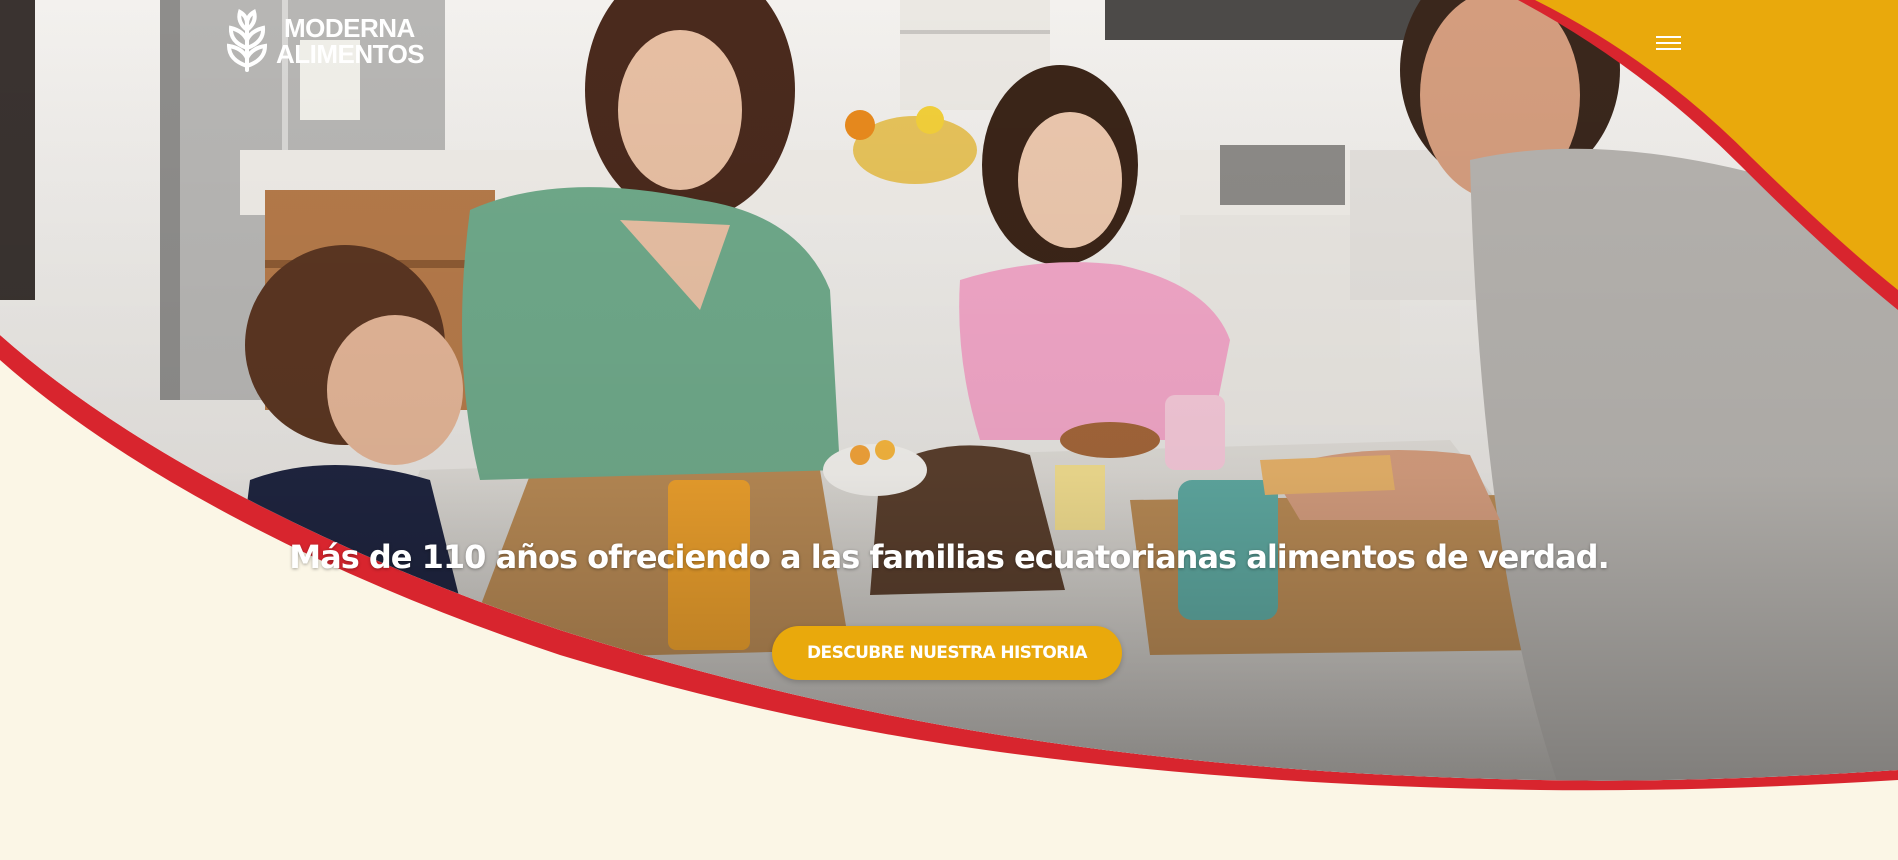  I want to click on brand-name: MODERNA ALIMENTOS, so click(350, 41).